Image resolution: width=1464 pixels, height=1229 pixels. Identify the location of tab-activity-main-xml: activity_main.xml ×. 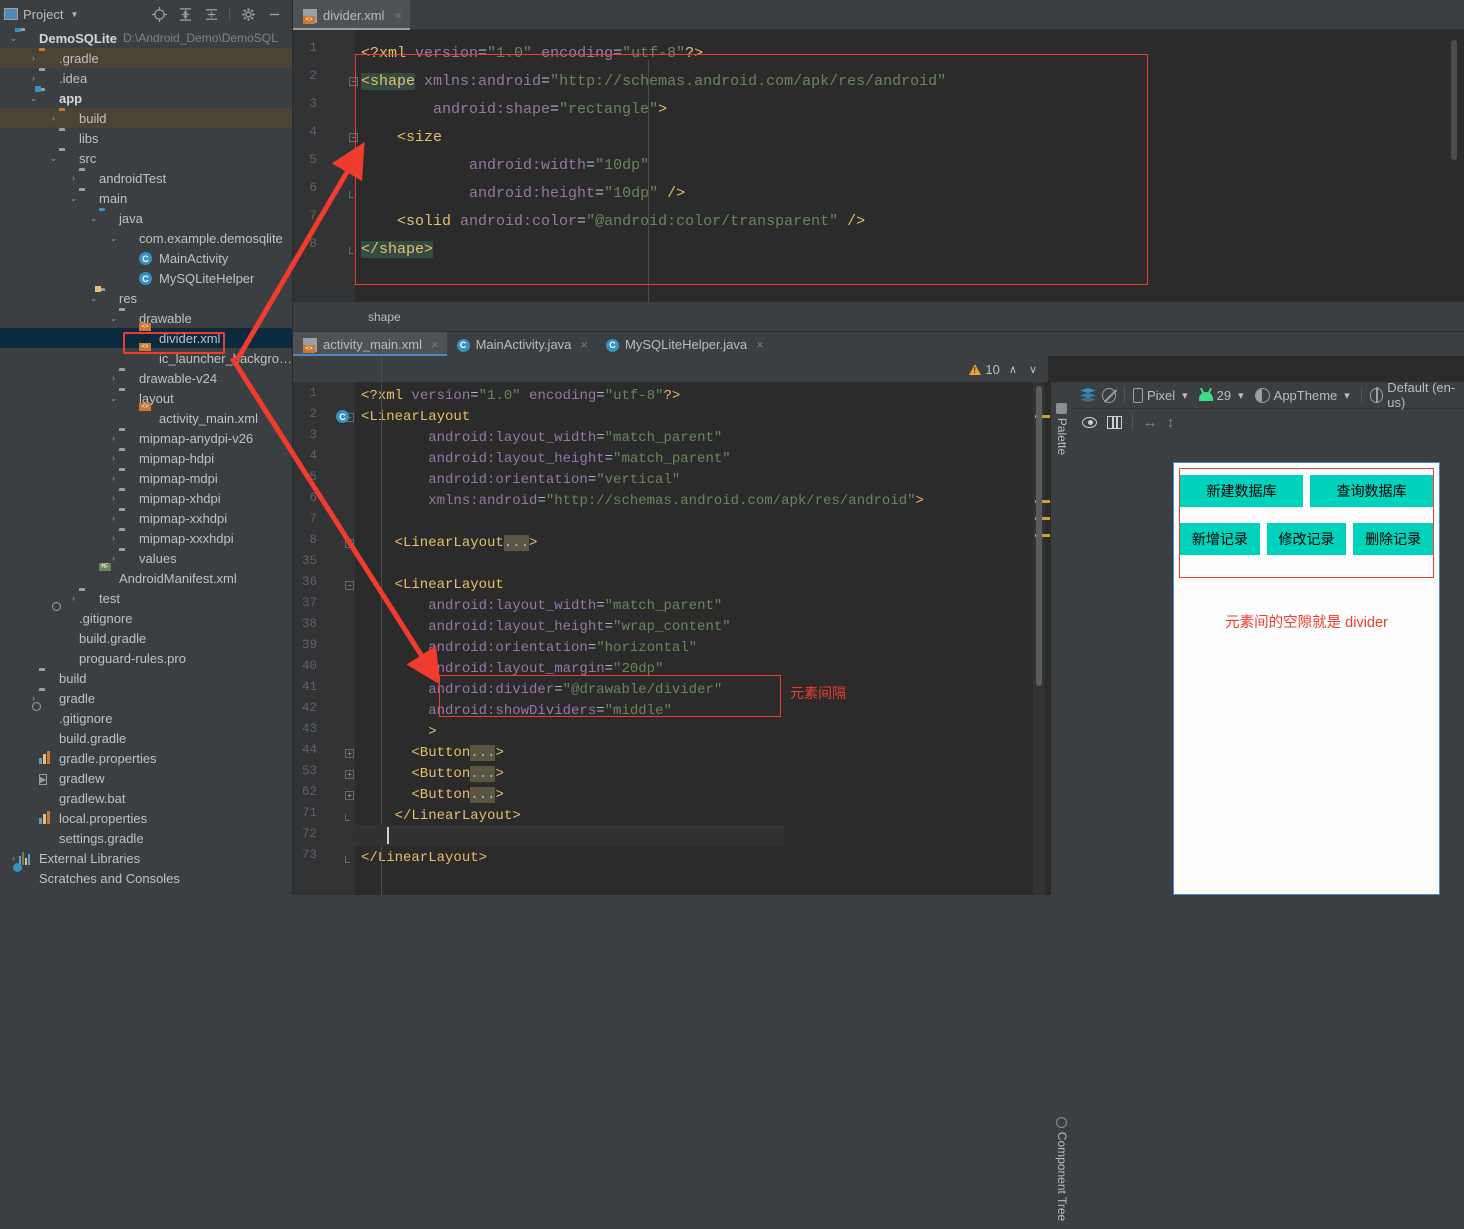
(370, 344).